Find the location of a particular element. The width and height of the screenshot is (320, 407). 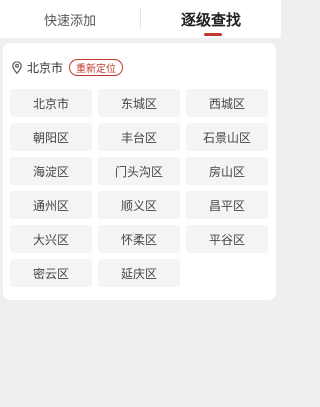

district-item: 大兴区 is located at coordinates (51, 239).